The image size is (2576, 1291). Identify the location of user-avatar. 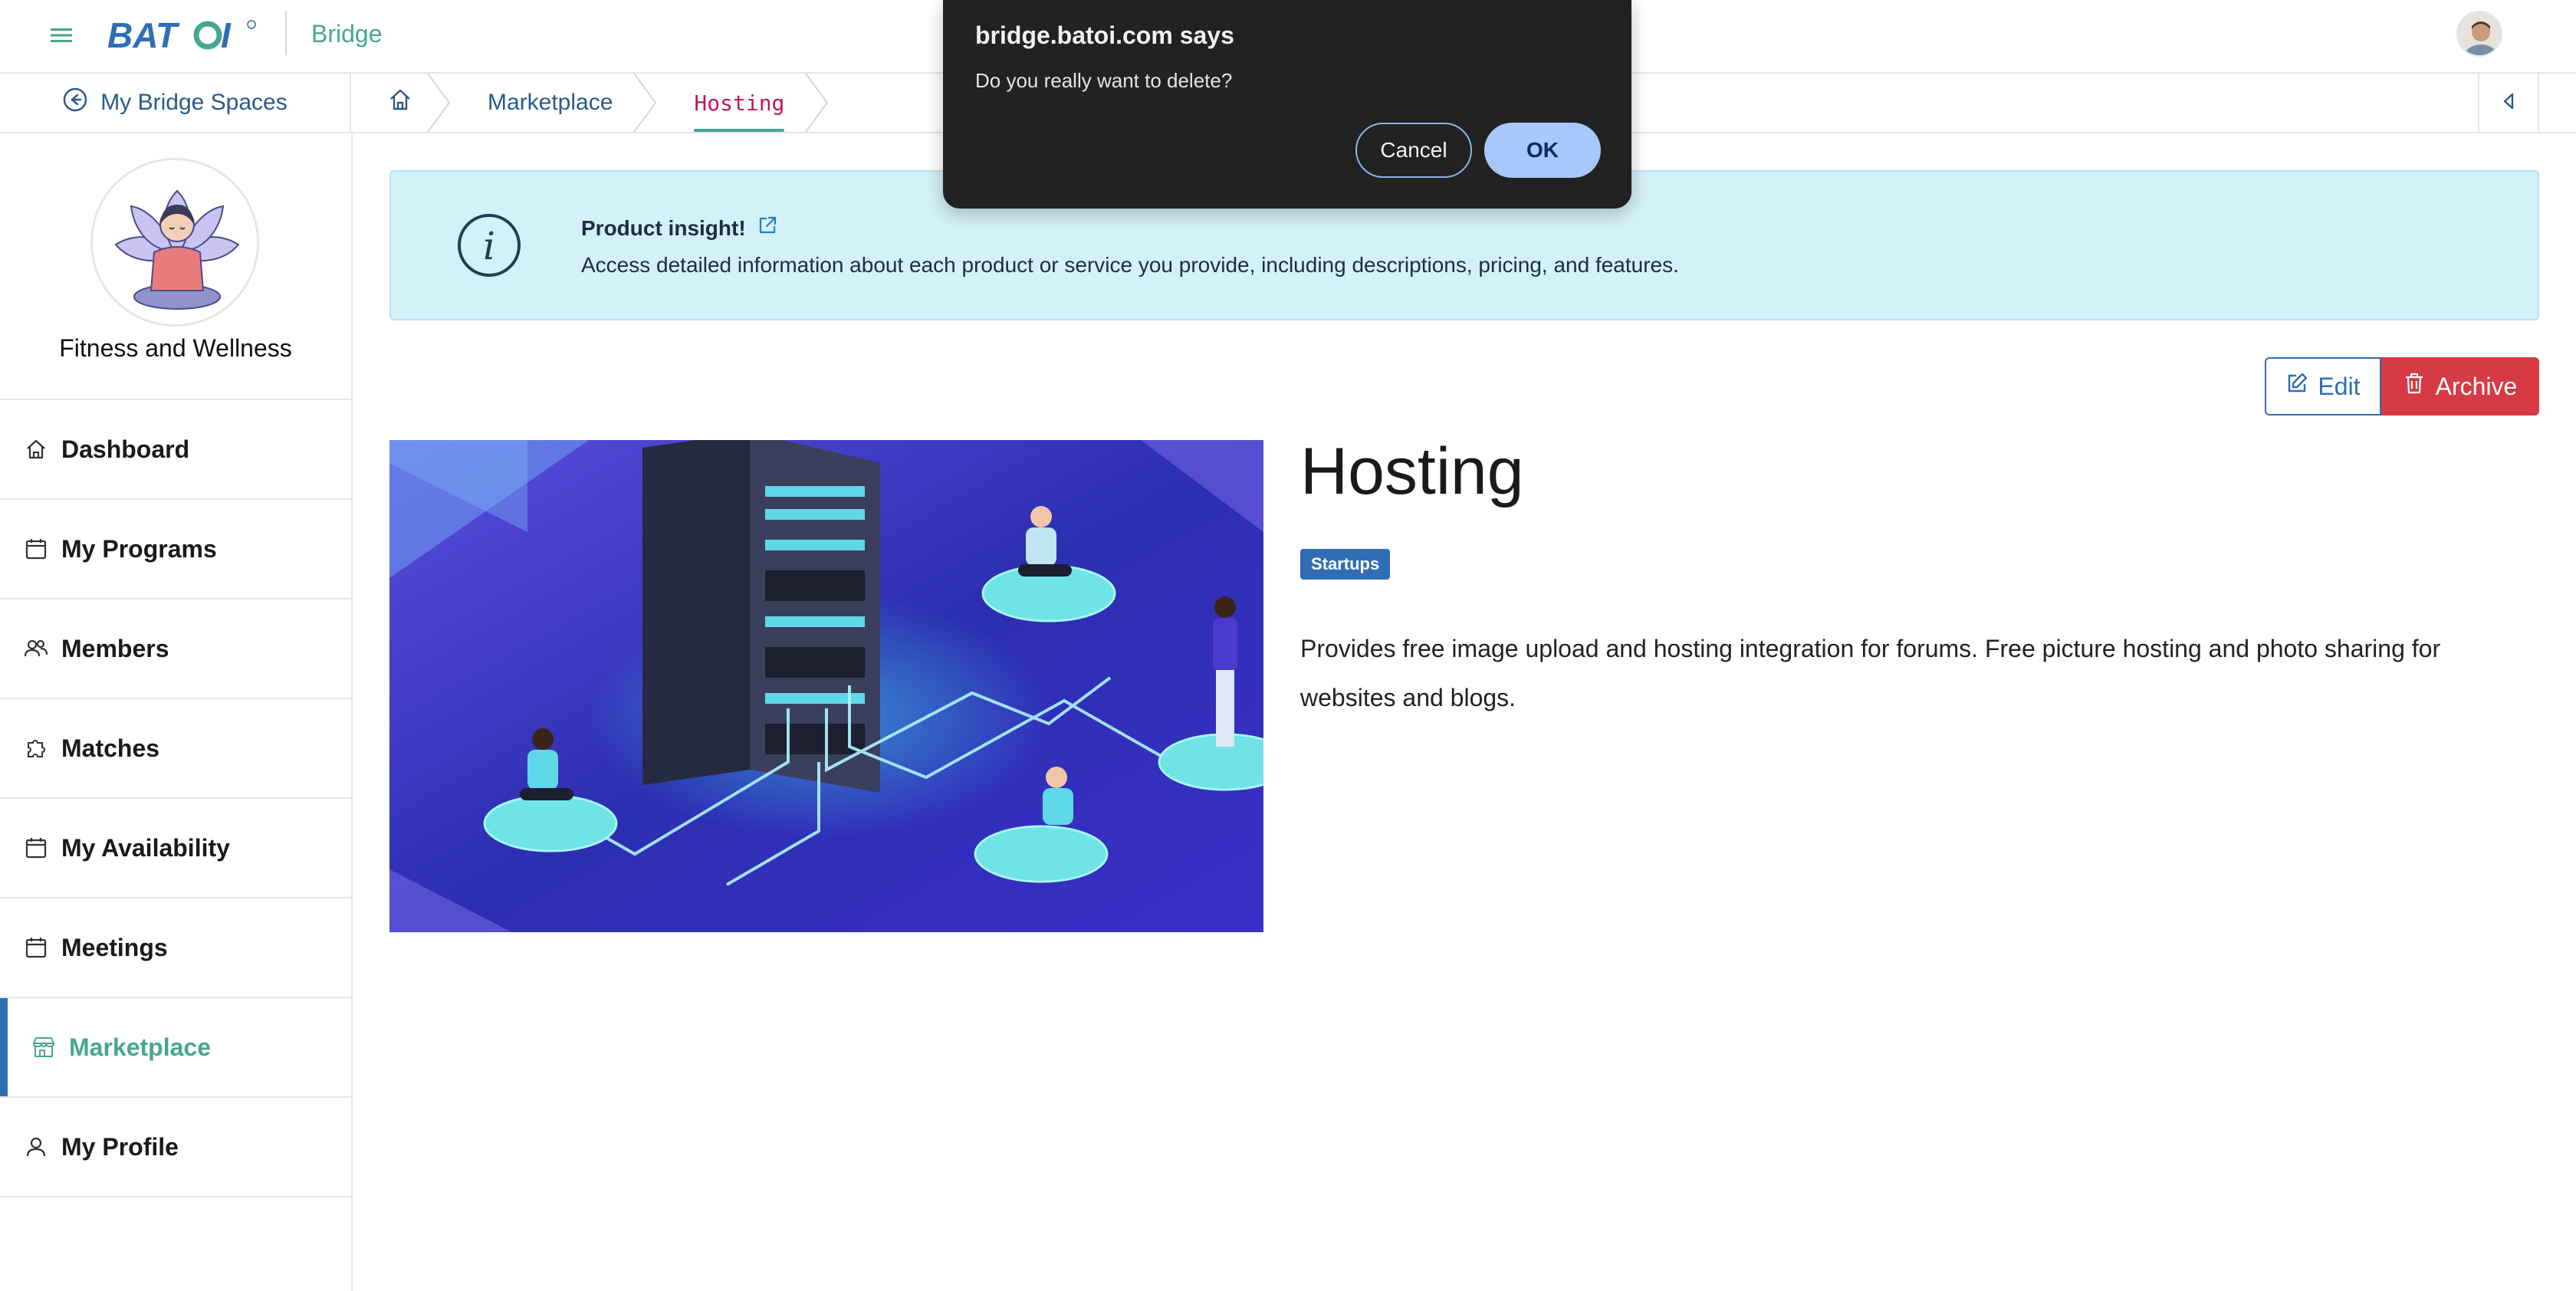
(2479, 34).